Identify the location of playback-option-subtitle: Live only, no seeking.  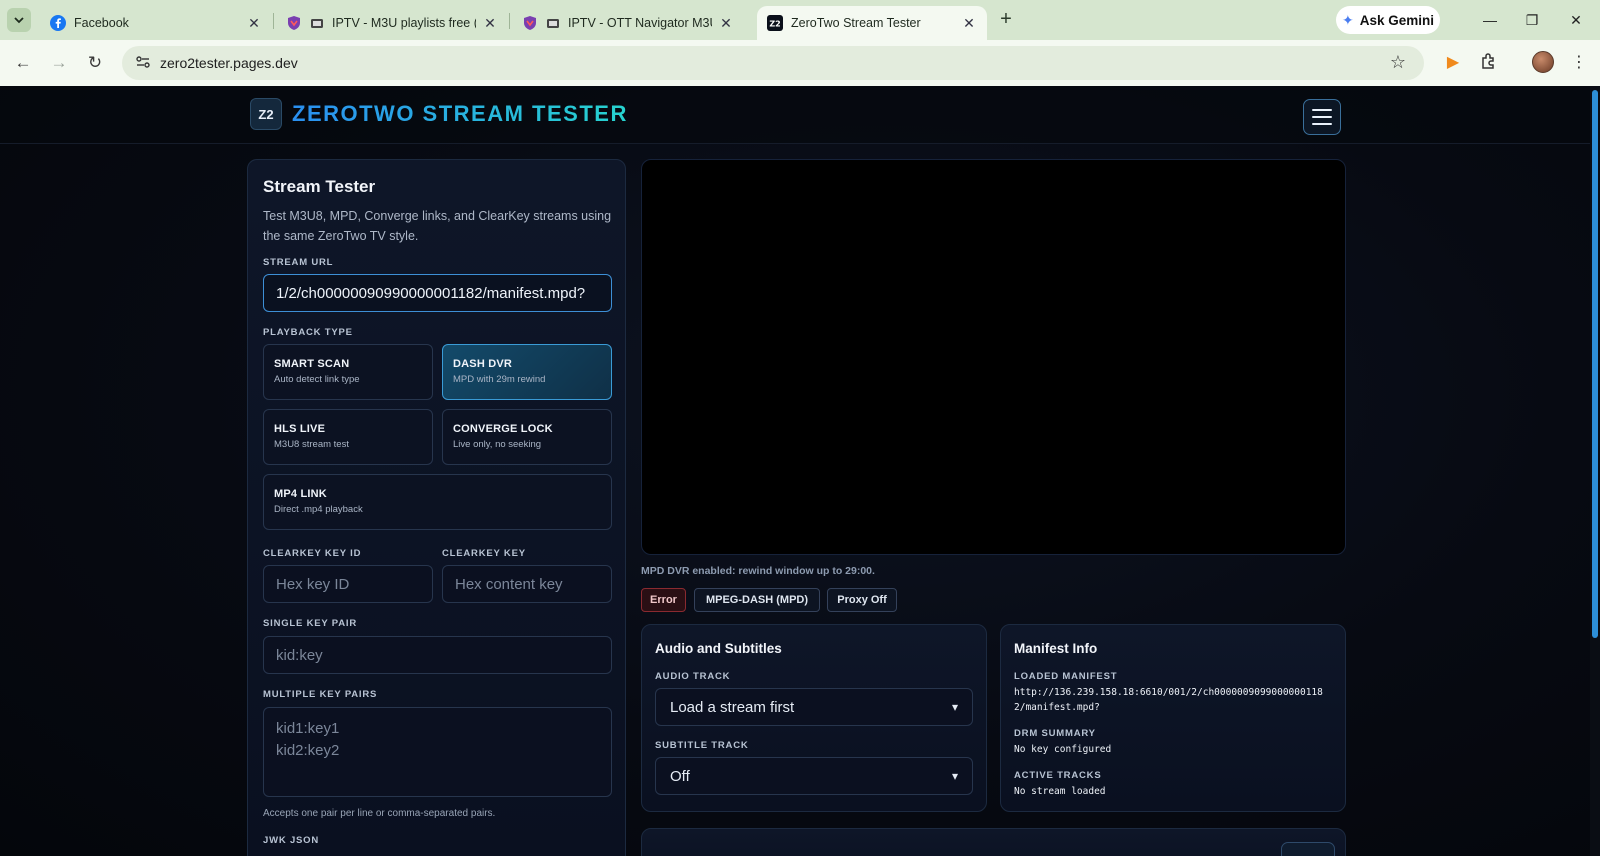
(497, 444).